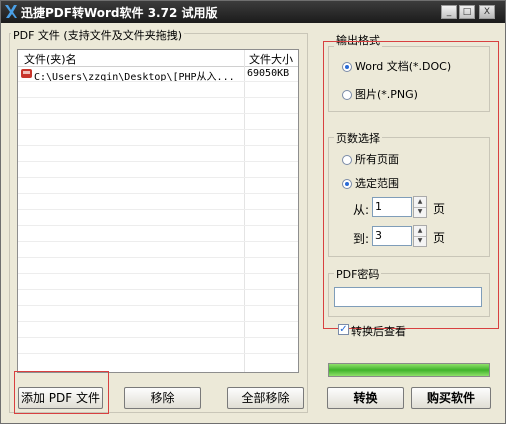 The height and width of the screenshot is (424, 506). What do you see at coordinates (392, 207) in the screenshot?
I see `from-page-input: 1` at bounding box center [392, 207].